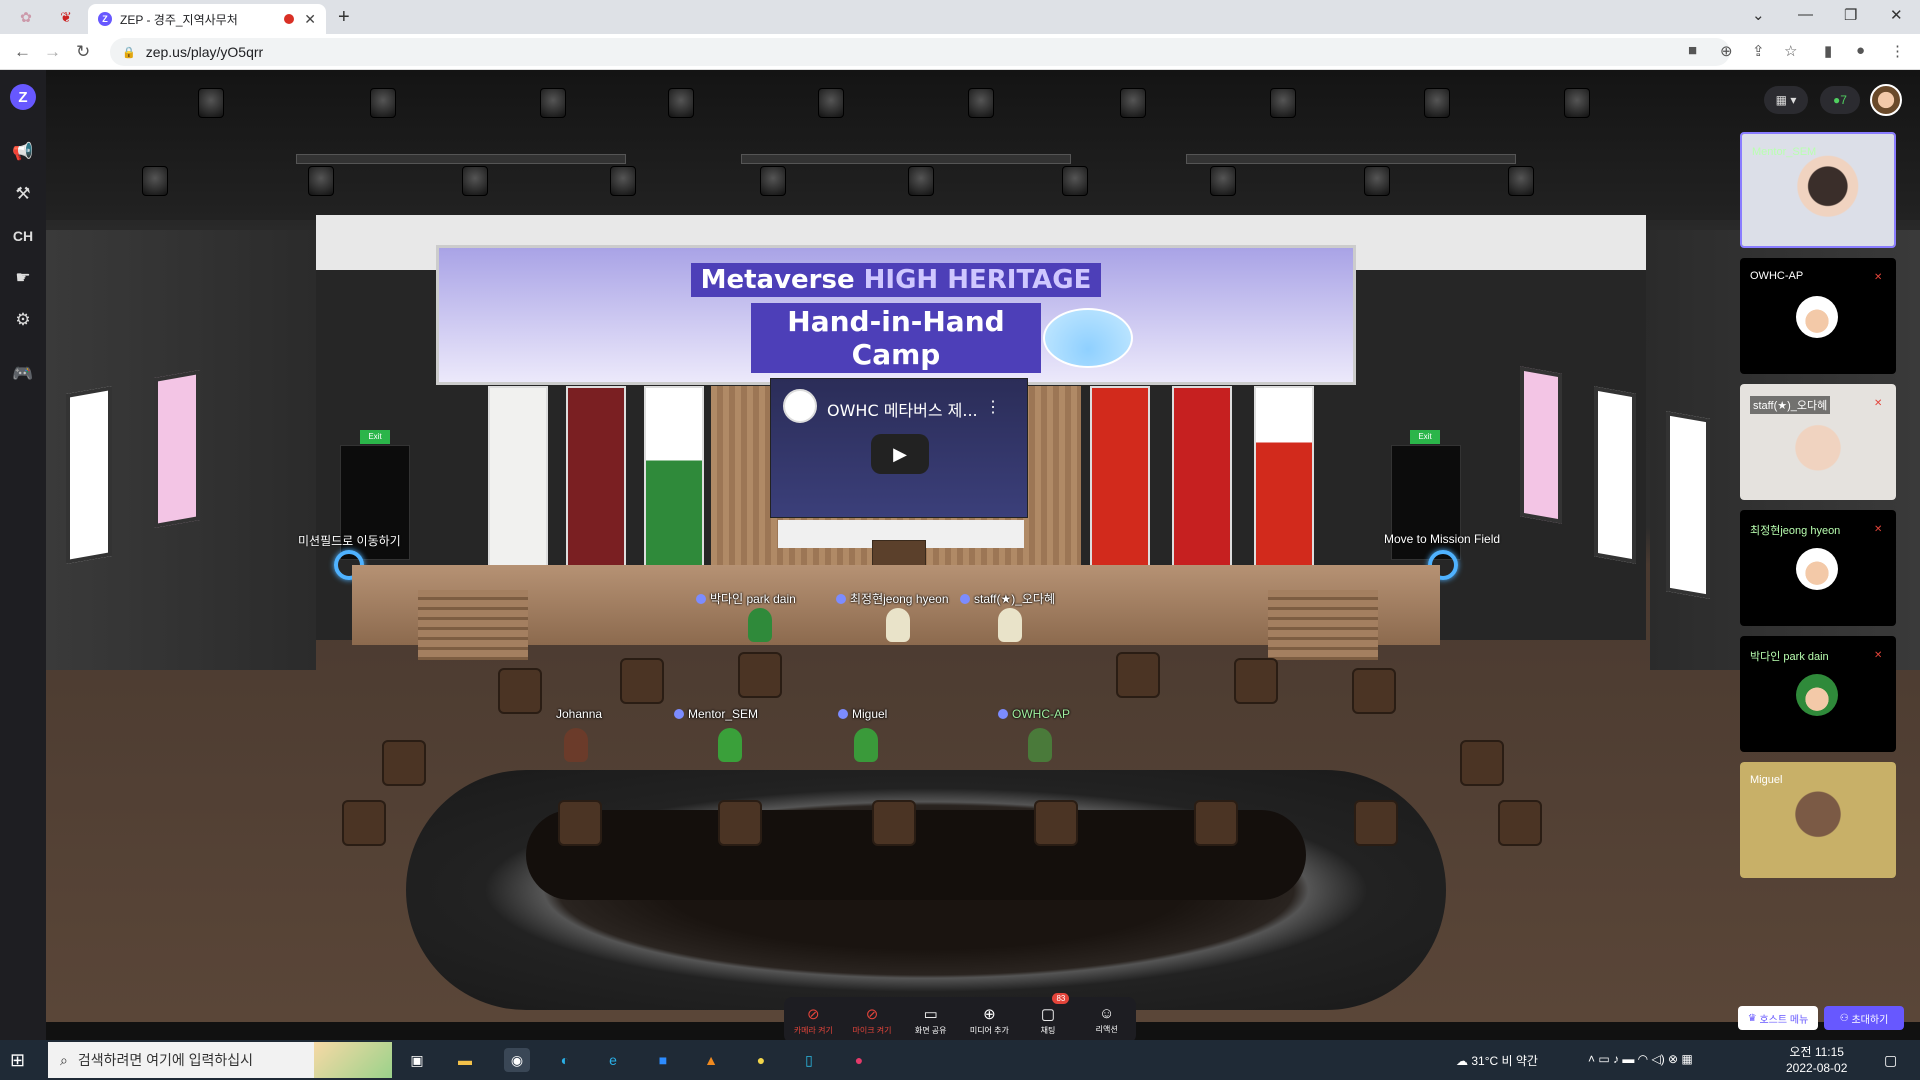 The height and width of the screenshot is (1080, 1920). Describe the element at coordinates (23, 236) in the screenshot. I see `channel-button: CH` at that location.